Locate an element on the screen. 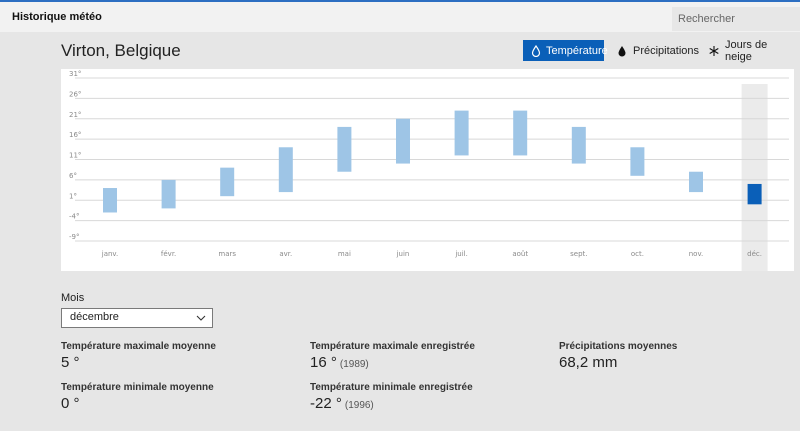 The height and width of the screenshot is (431, 800). search-input is located at coordinates (736, 19).